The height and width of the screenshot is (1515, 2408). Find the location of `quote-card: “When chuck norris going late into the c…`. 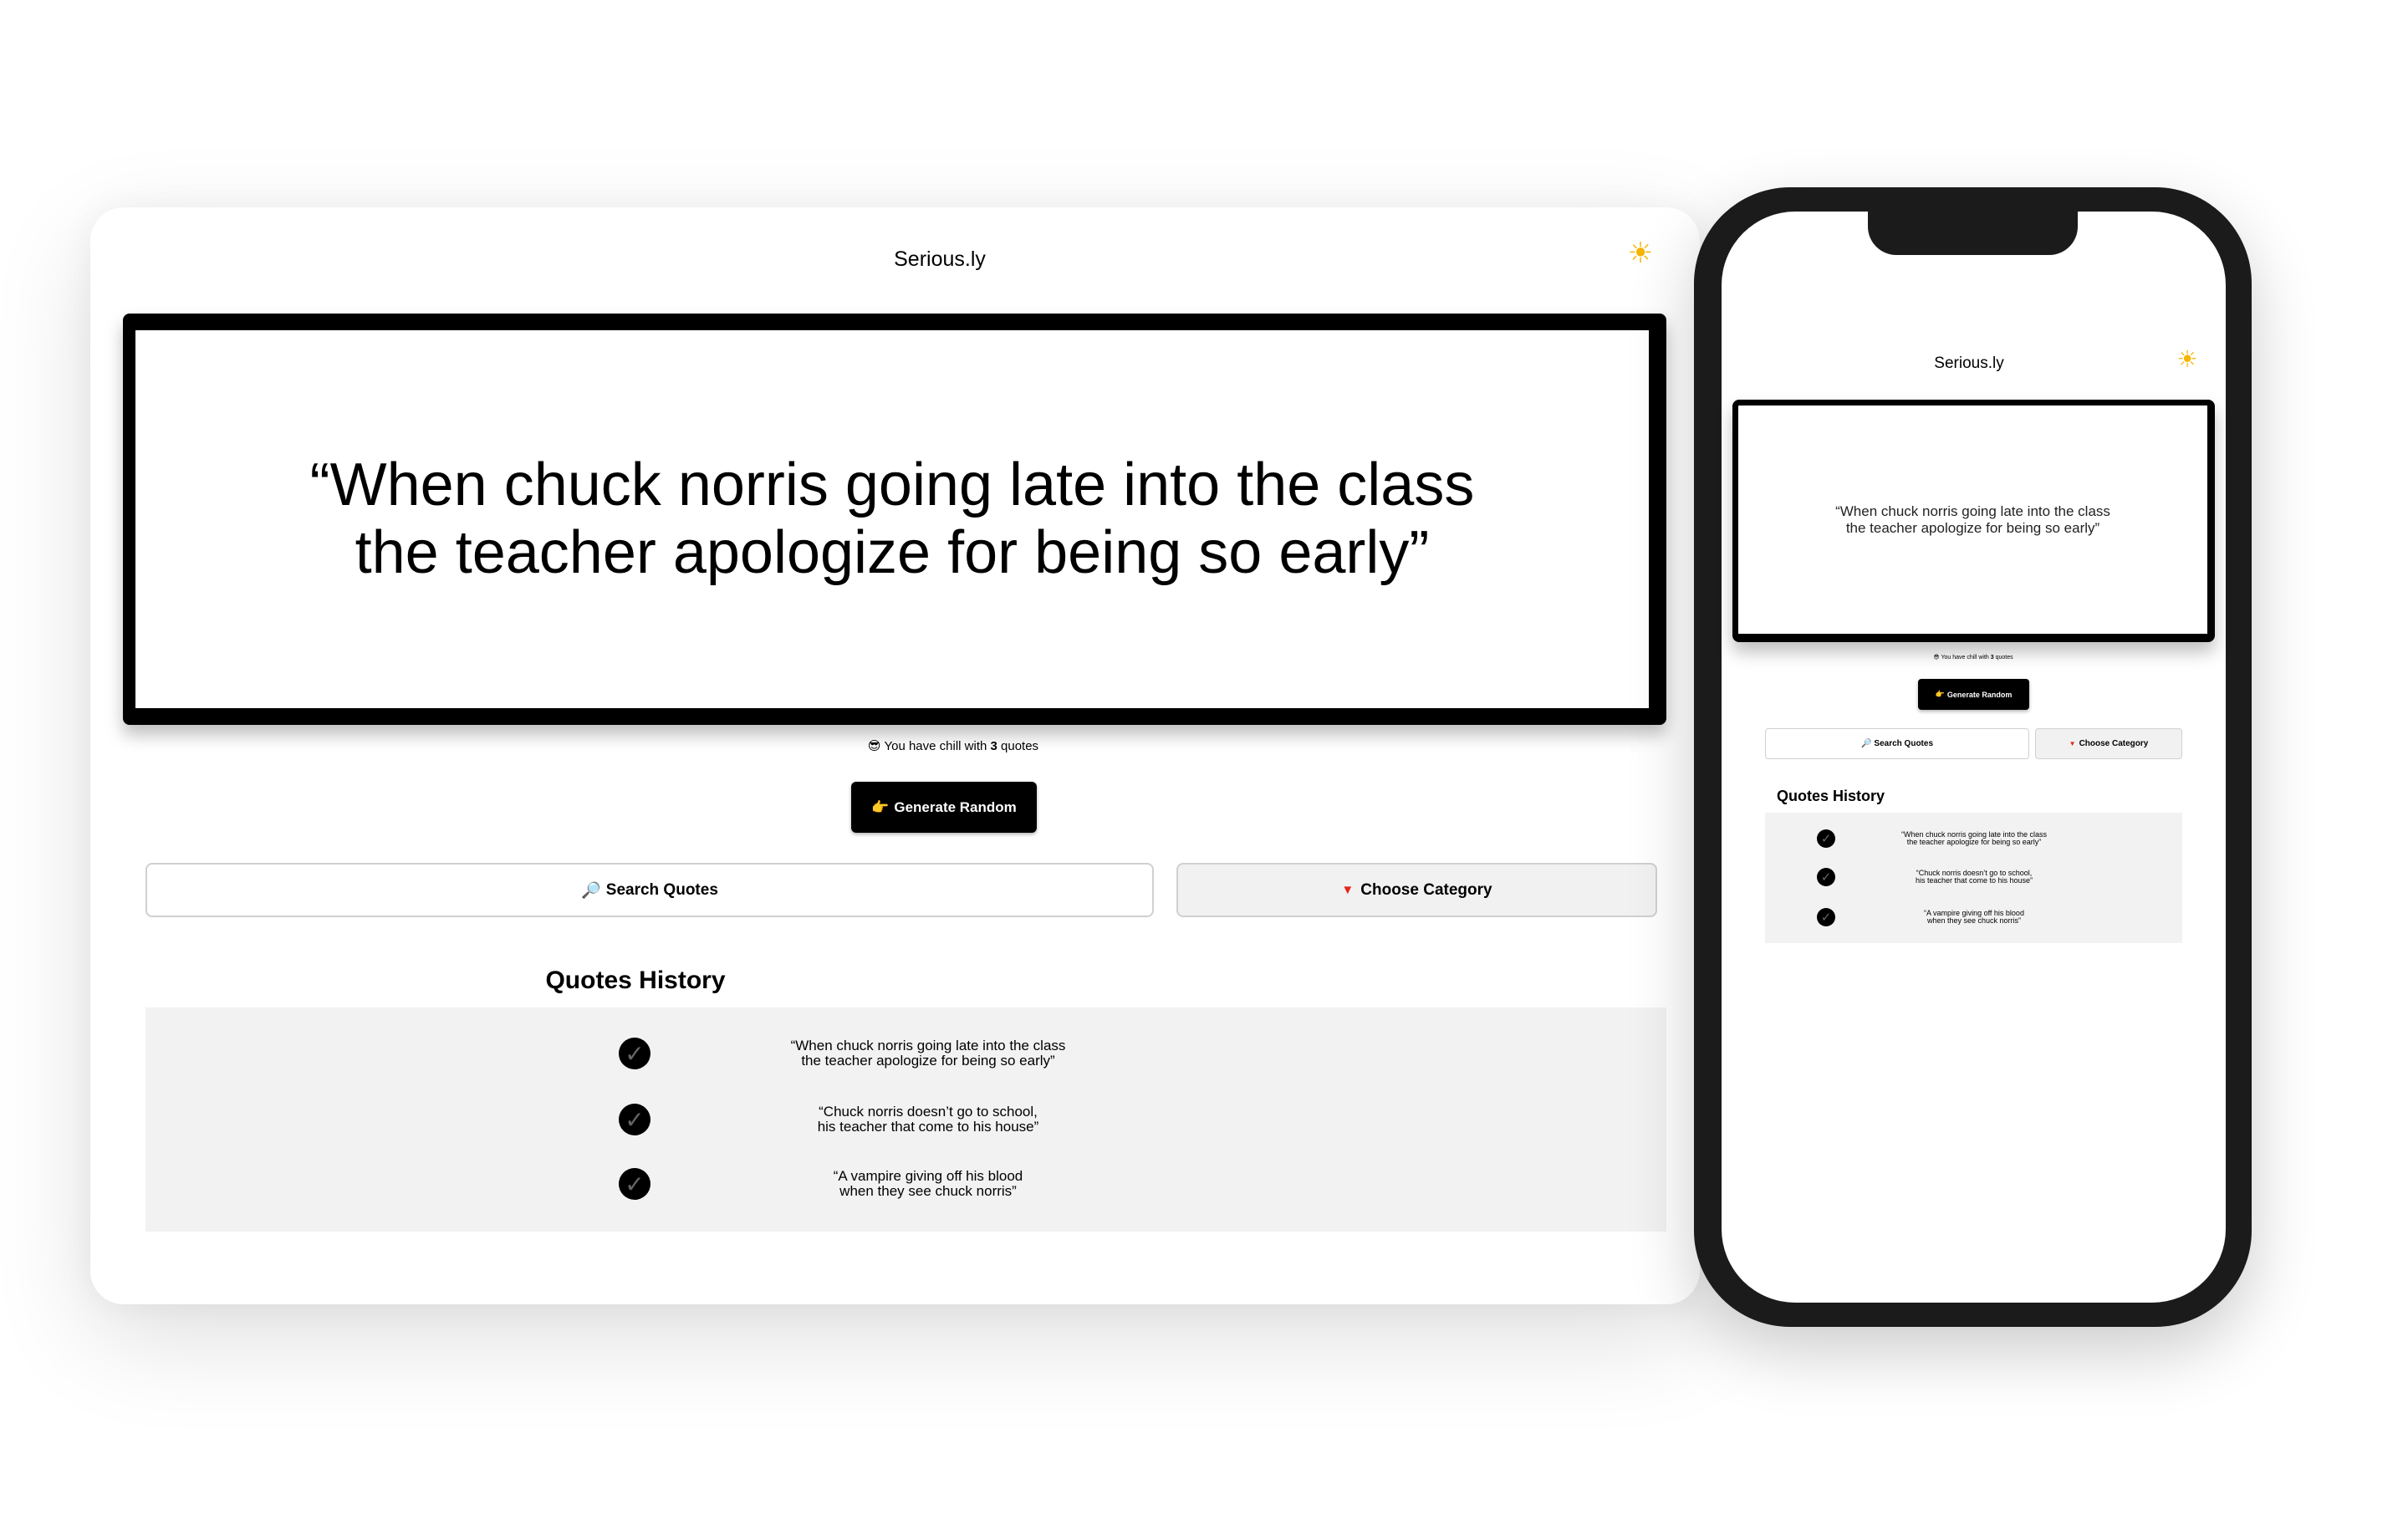

quote-card: “When chuck norris going late into the c… is located at coordinates (1973, 521).